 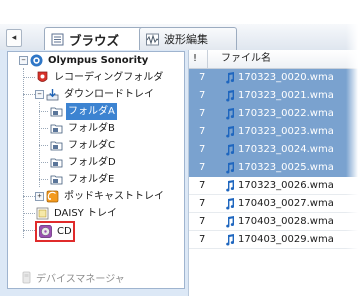 I want to click on file-row: 7 170323_0024.wma, so click(x=275, y=150).